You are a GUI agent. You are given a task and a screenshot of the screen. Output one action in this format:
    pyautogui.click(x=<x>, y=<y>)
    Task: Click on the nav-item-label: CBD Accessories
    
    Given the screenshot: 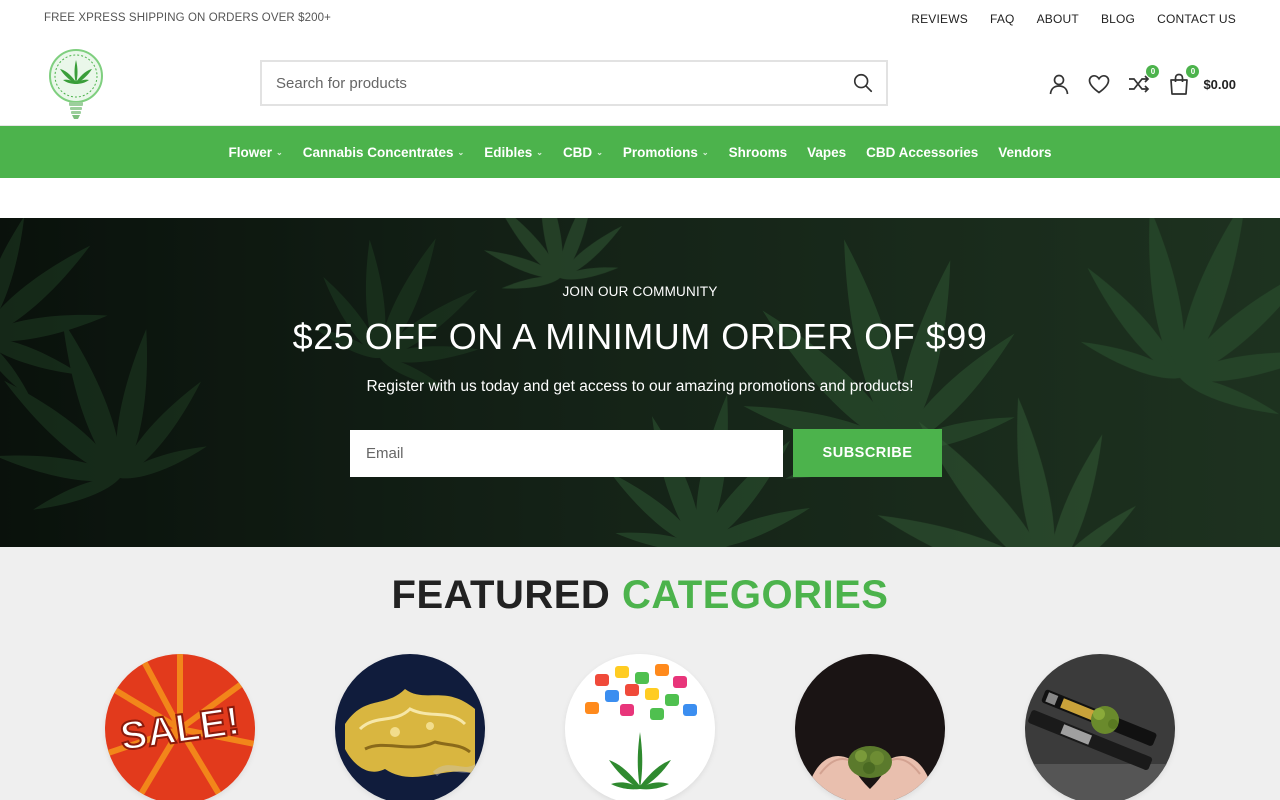 What is the action you would take?
    pyautogui.click(x=922, y=152)
    